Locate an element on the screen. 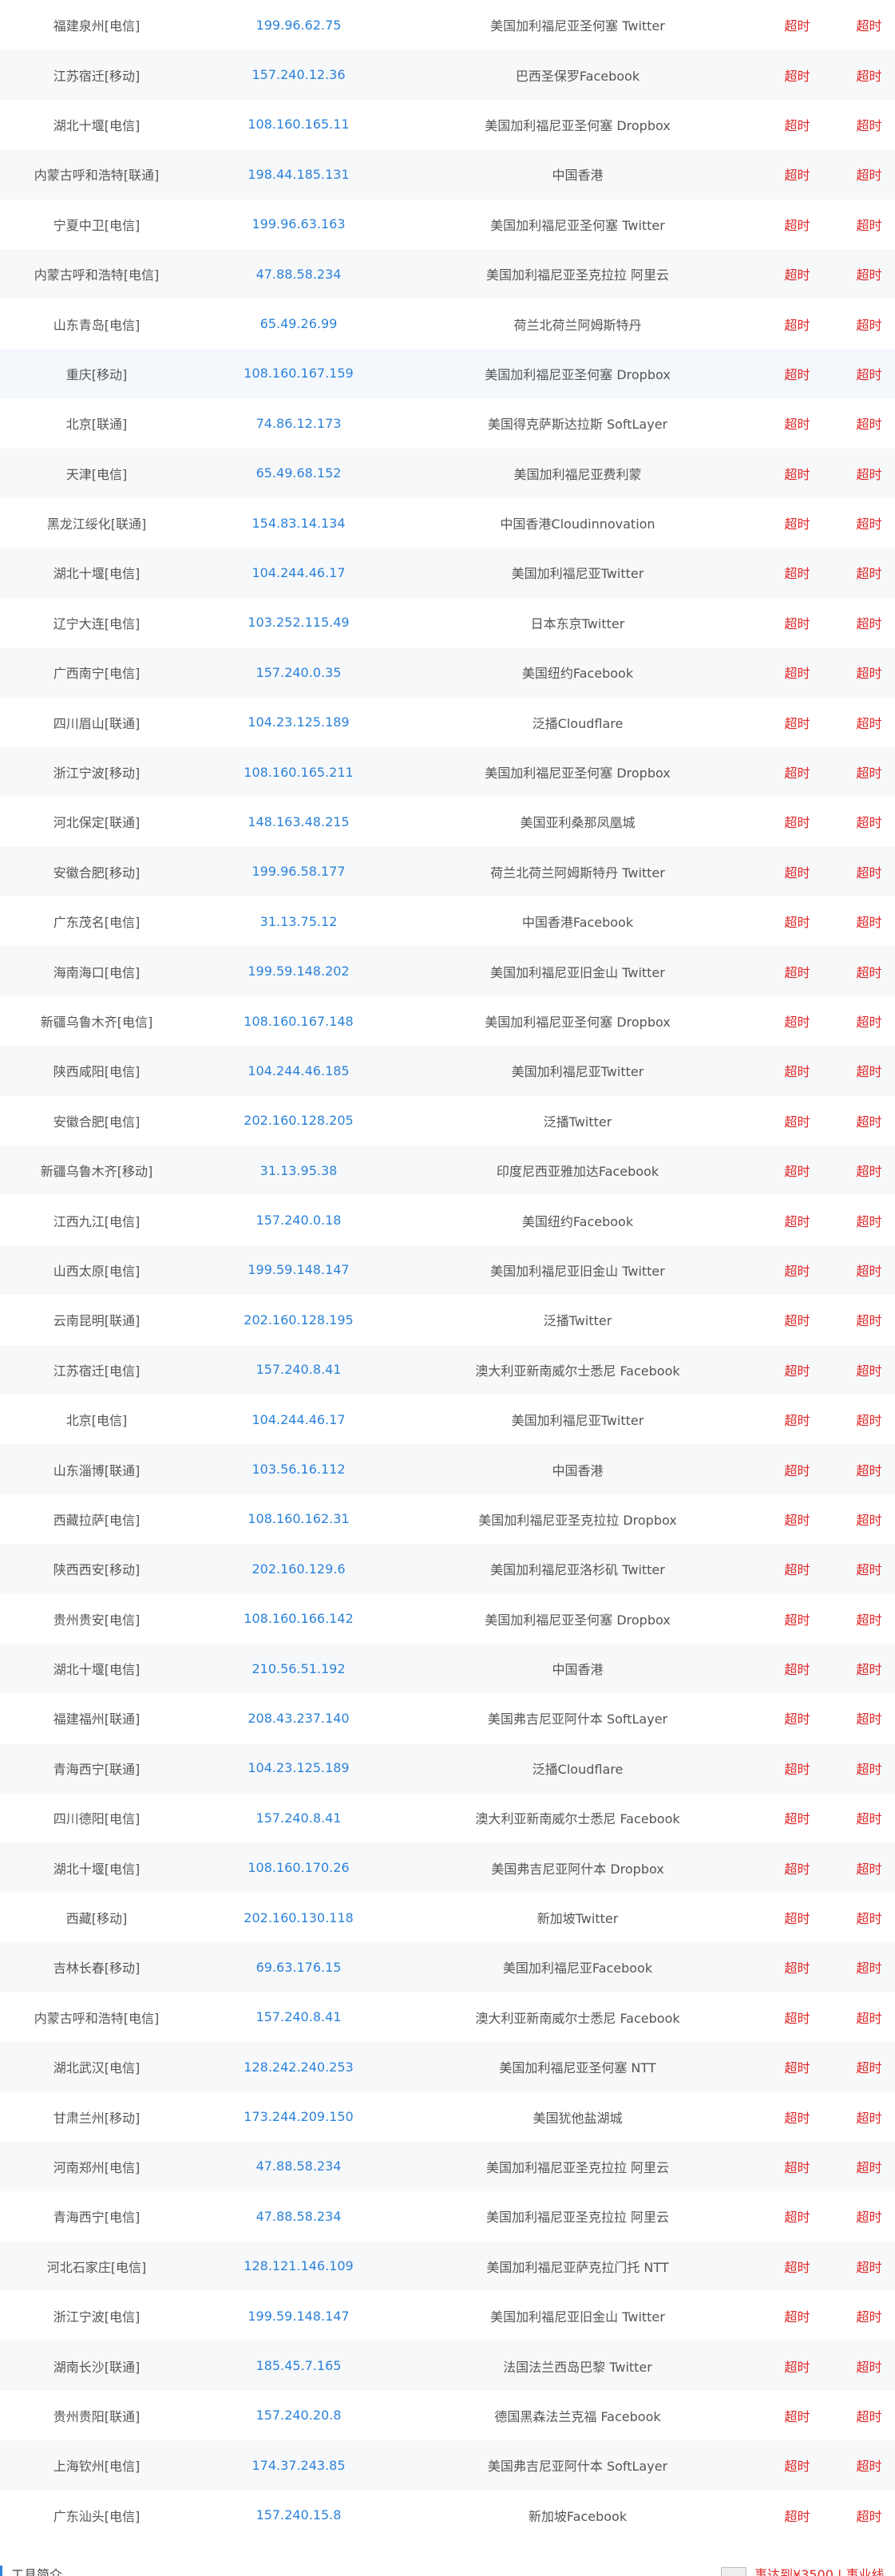 Image resolution: width=895 pixels, height=2576 pixels. ip-link: 108.160.167.159 is located at coordinates (298, 374).